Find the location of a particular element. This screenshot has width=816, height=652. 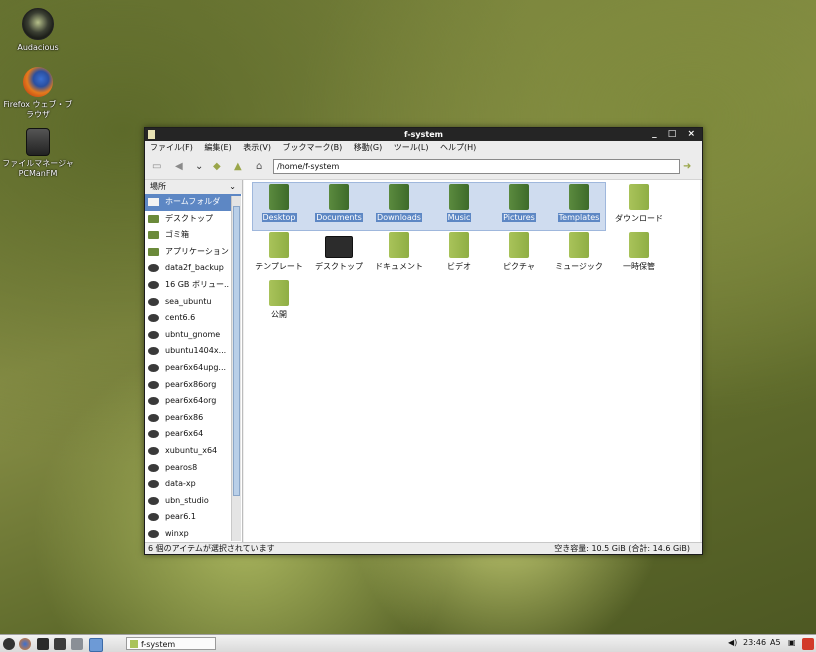

sidebar-item-drive: data-xp is located at coordinates (187, 484).